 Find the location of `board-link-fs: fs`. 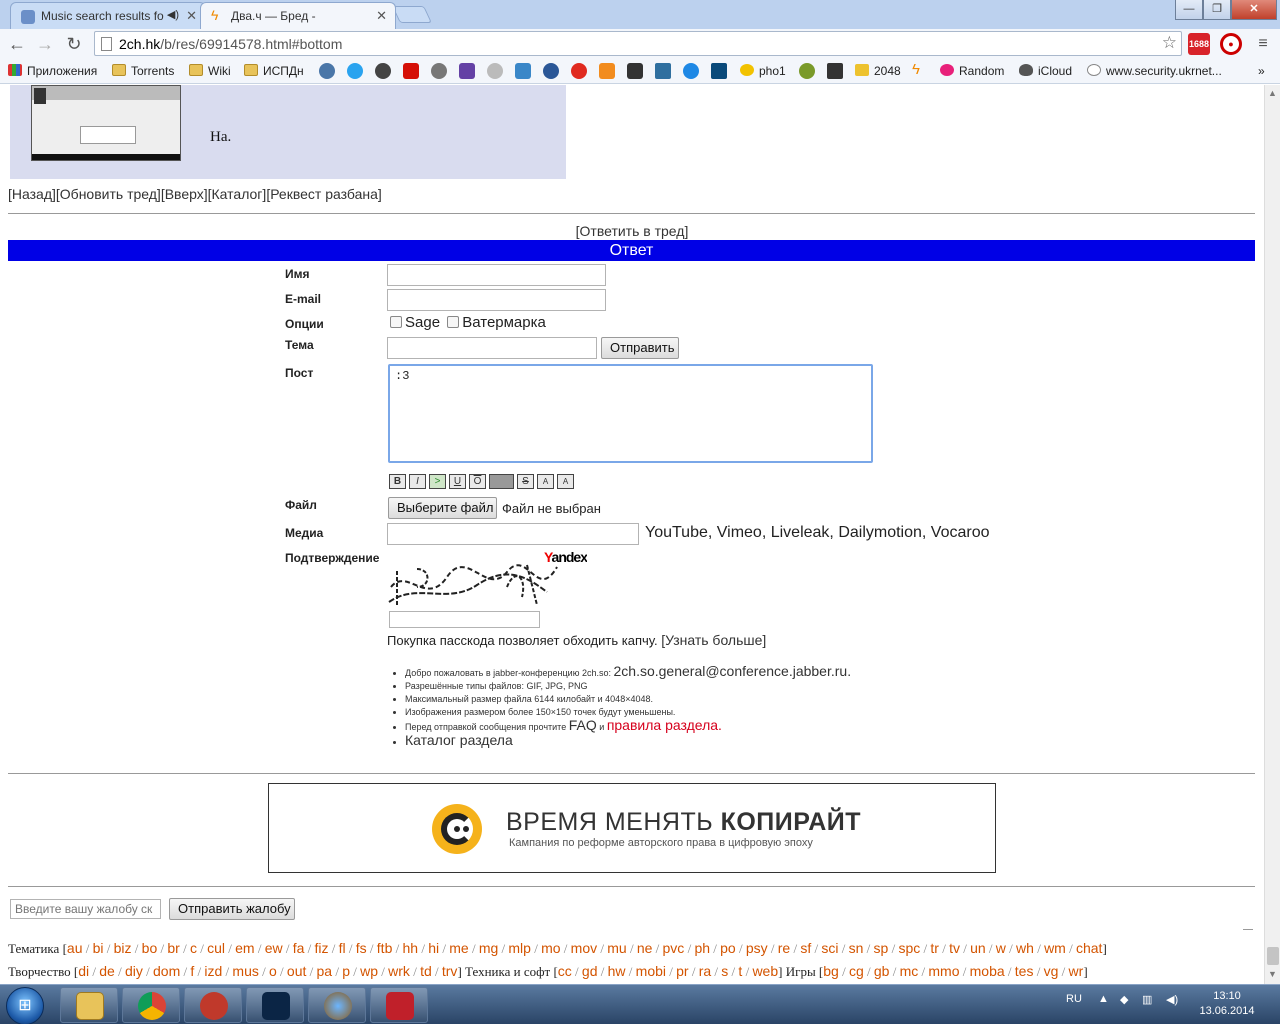

board-link-fs: fs is located at coordinates (361, 948).